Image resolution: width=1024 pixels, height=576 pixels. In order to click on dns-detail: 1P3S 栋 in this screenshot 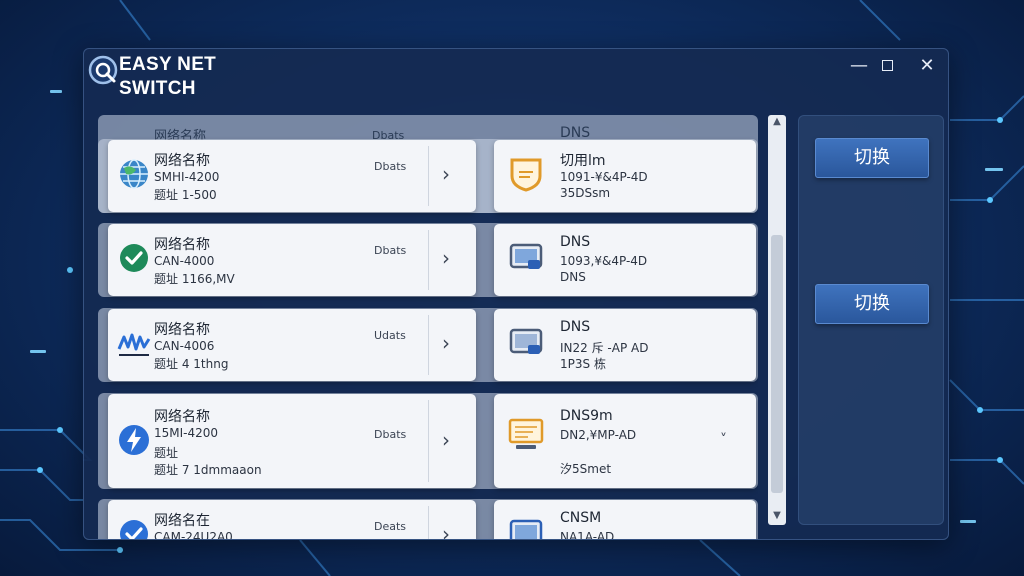, I will do `click(583, 364)`.